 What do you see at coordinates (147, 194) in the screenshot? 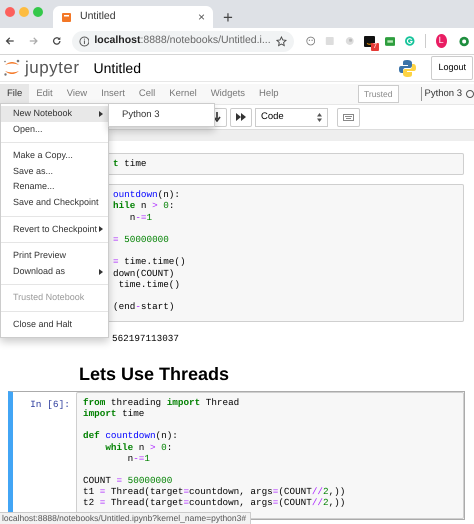
I see `code-line: ountdown(n):` at bounding box center [147, 194].